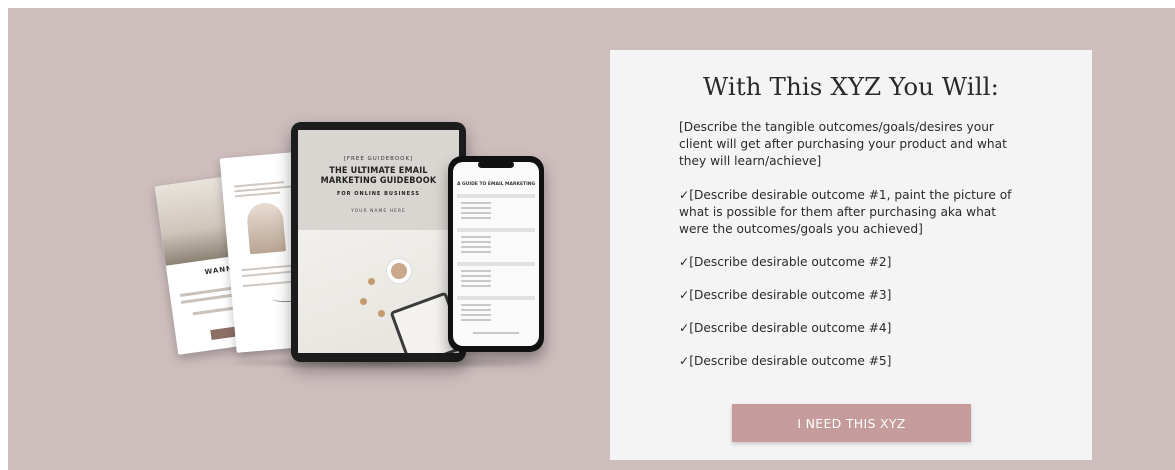 The image size is (1175, 470). What do you see at coordinates (378, 291) in the screenshot?
I see `desk-photo` at bounding box center [378, 291].